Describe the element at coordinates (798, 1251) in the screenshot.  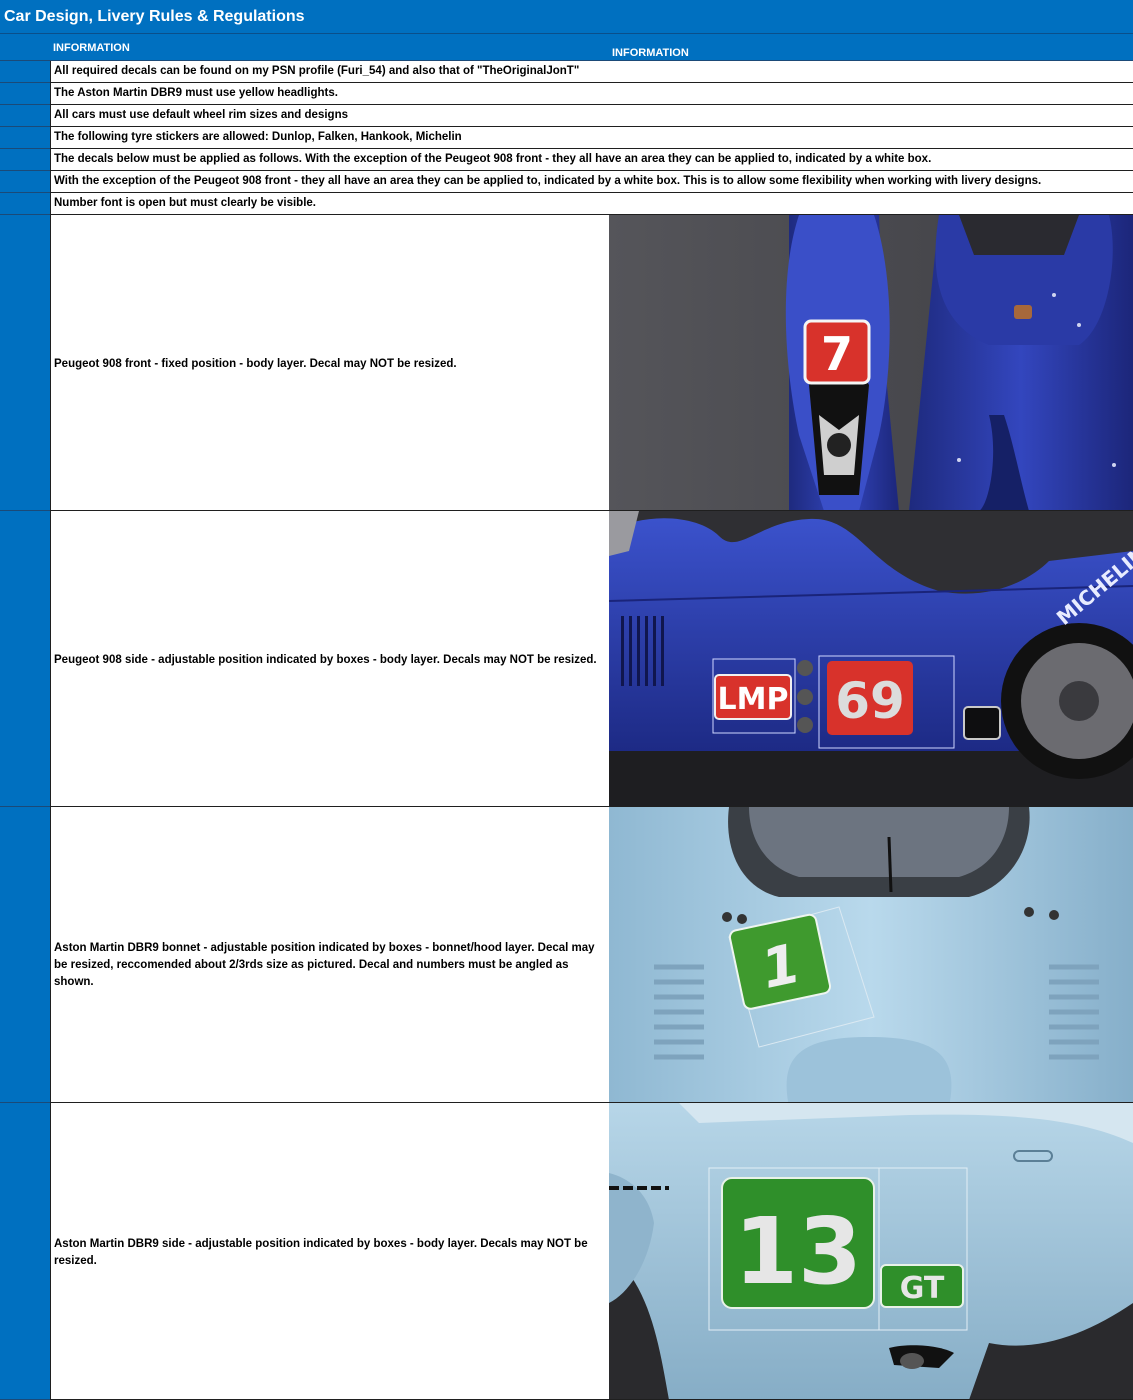
I see `decal-number: 13` at that location.